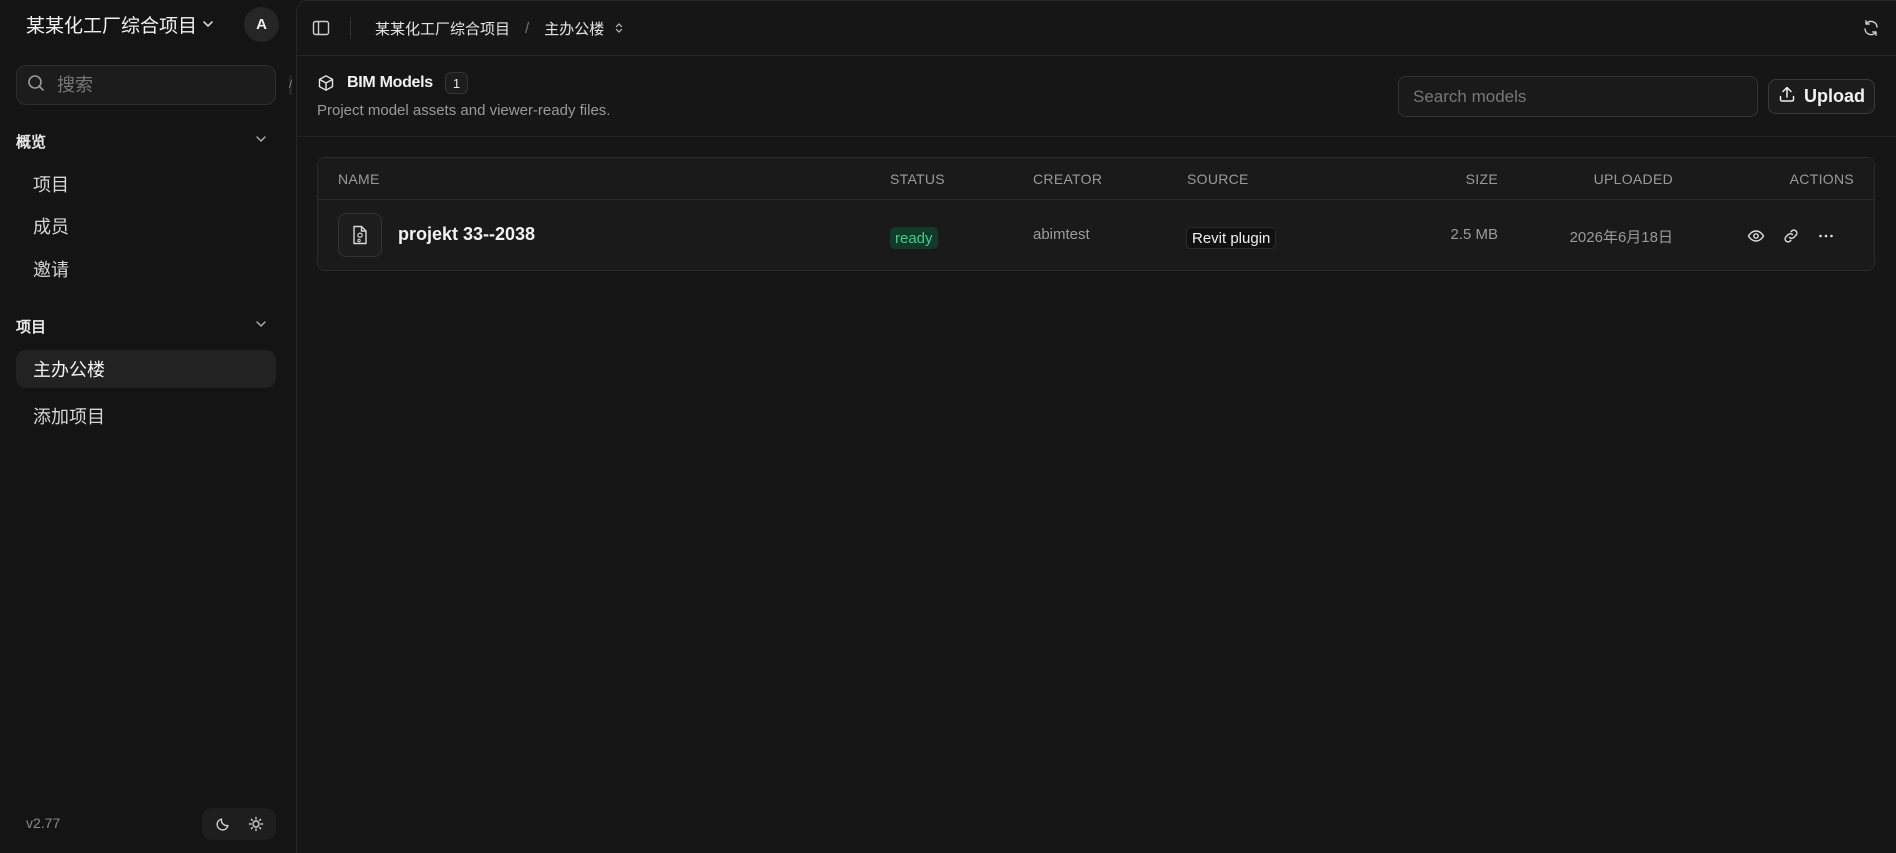 The width and height of the screenshot is (1896, 853). Describe the element at coordinates (574, 28) in the screenshot. I see `breadcrumb-project: 主办公楼` at that location.